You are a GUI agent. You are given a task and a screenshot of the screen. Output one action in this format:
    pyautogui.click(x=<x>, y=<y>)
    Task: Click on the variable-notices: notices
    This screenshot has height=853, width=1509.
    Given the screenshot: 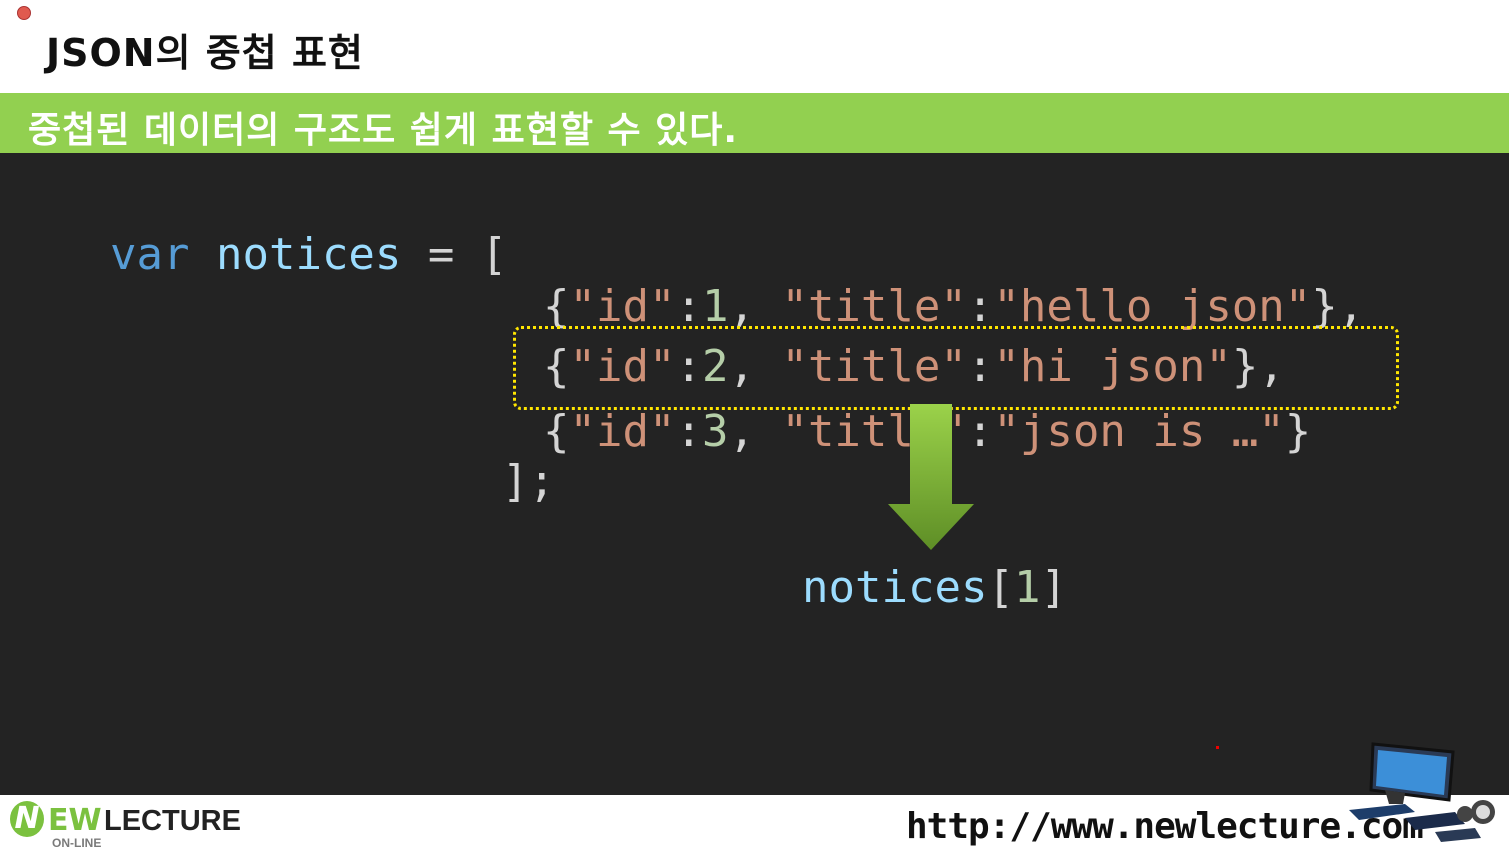 What is the action you would take?
    pyautogui.click(x=308, y=254)
    